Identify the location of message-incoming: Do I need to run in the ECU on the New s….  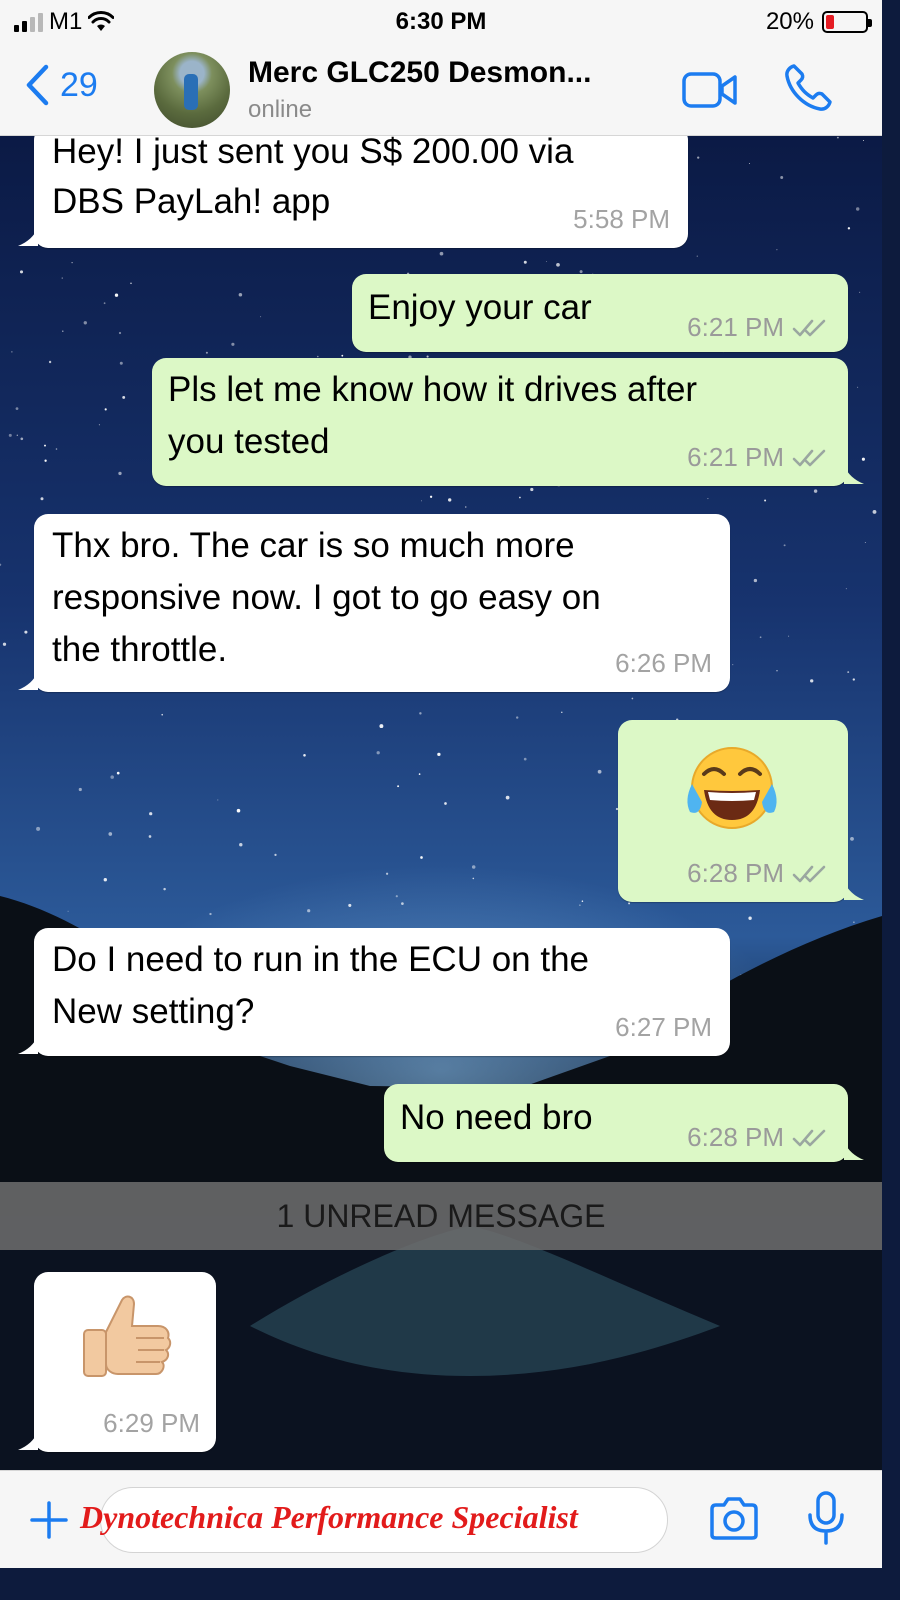
(374, 992).